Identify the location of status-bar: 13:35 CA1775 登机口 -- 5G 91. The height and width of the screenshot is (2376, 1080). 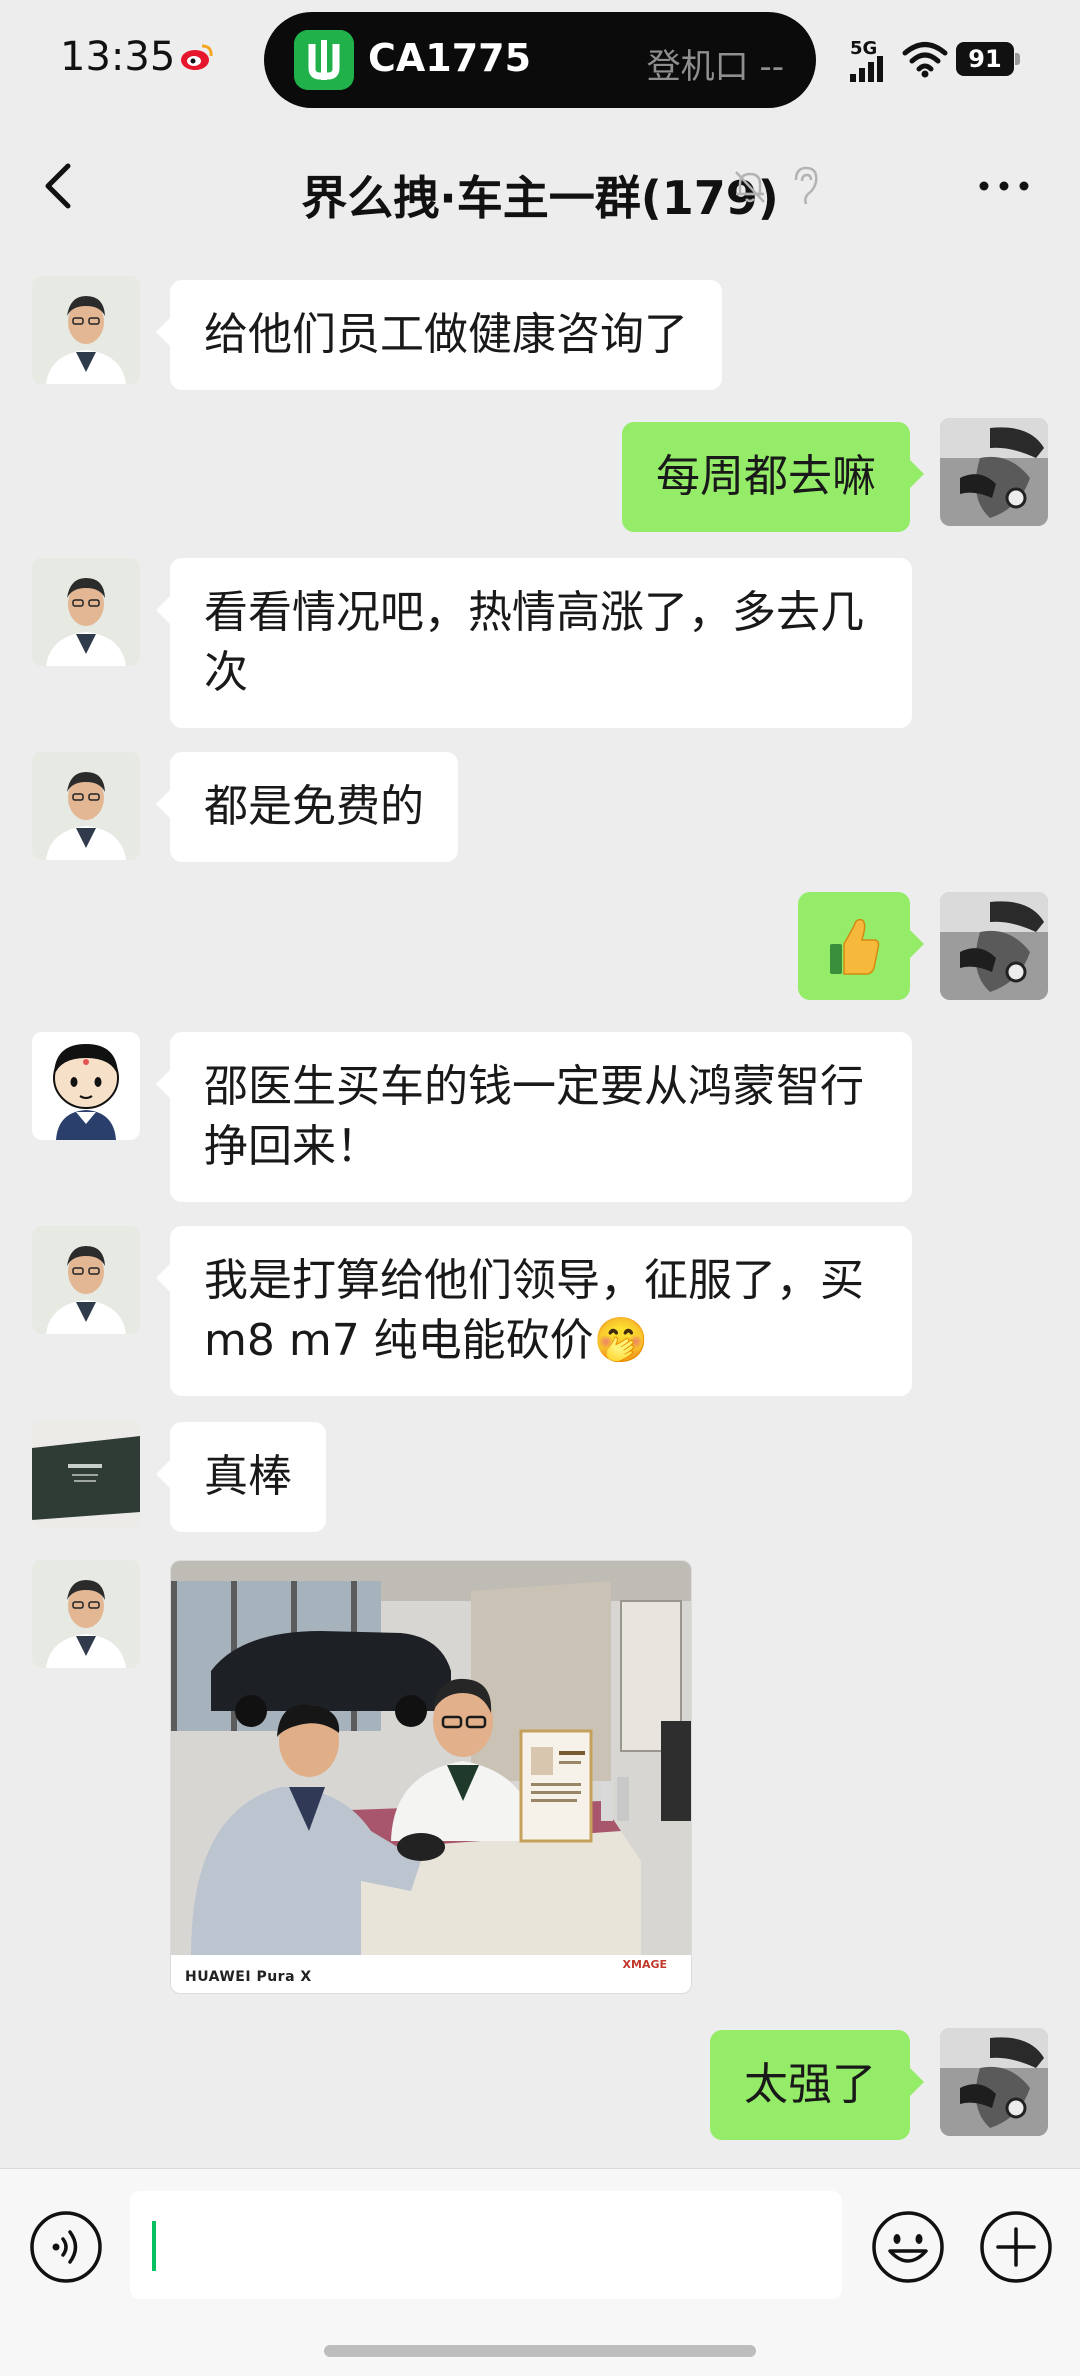
(540, 60).